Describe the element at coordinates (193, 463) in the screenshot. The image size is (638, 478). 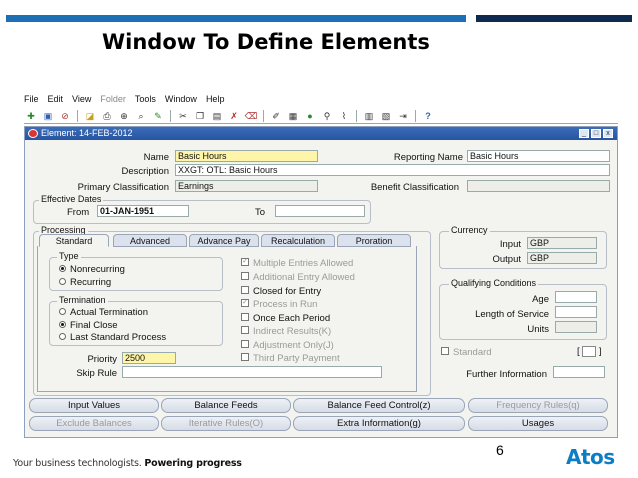
I see `footer-bold: Powering progress` at that location.